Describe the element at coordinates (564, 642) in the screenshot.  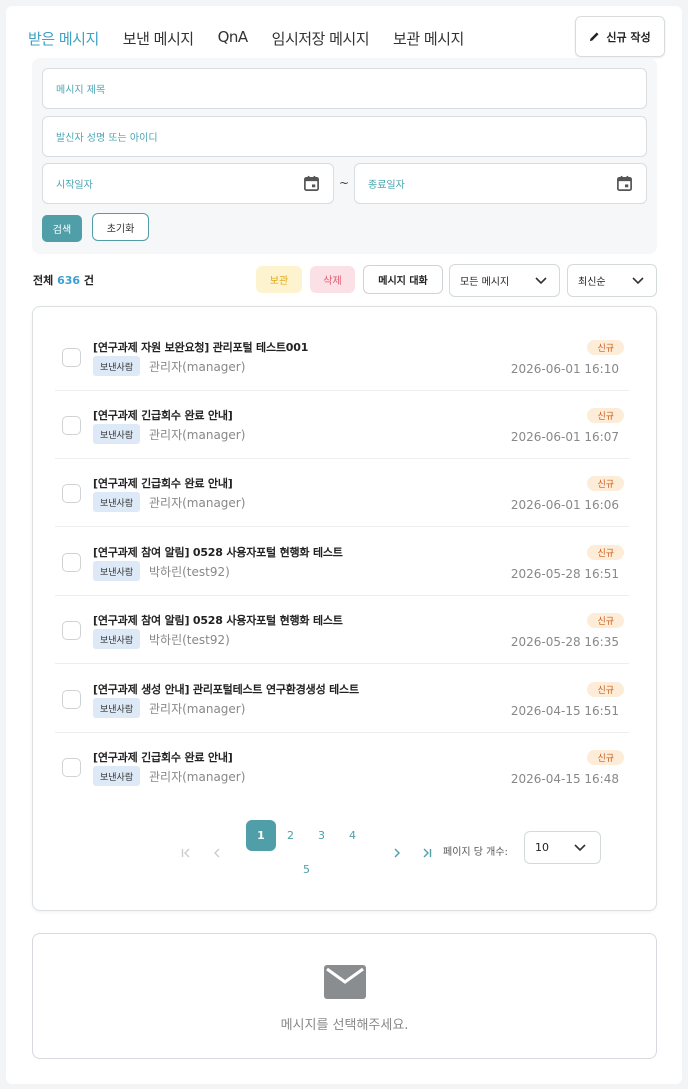
I see `message-date: 2026-05-28 16:35` at that location.